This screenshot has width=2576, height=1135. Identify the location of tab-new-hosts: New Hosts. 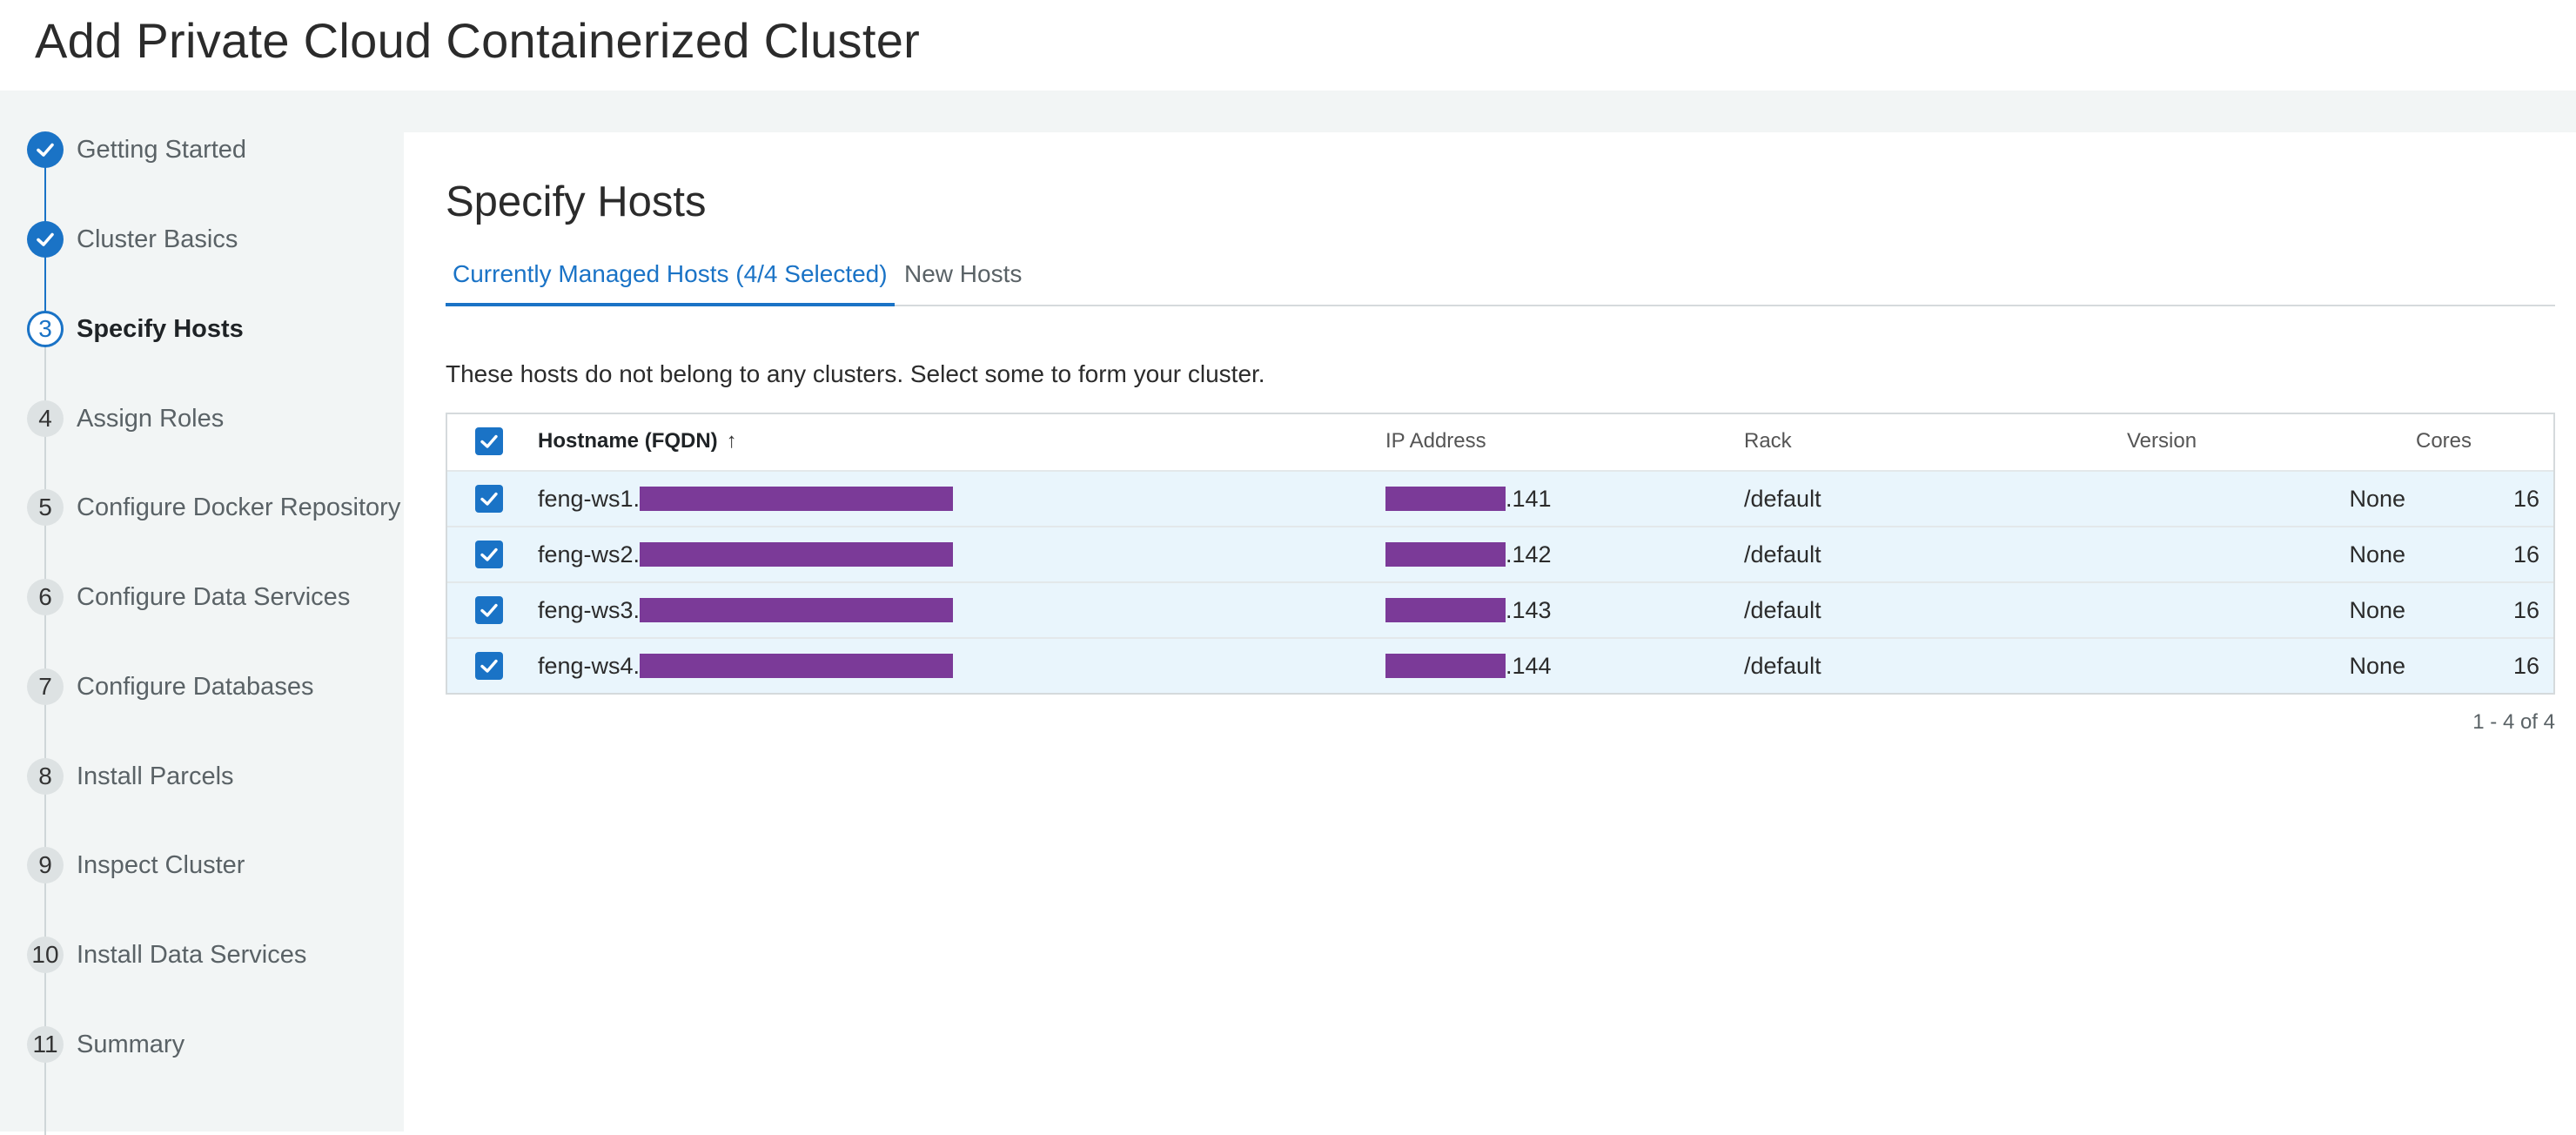
(963, 280).